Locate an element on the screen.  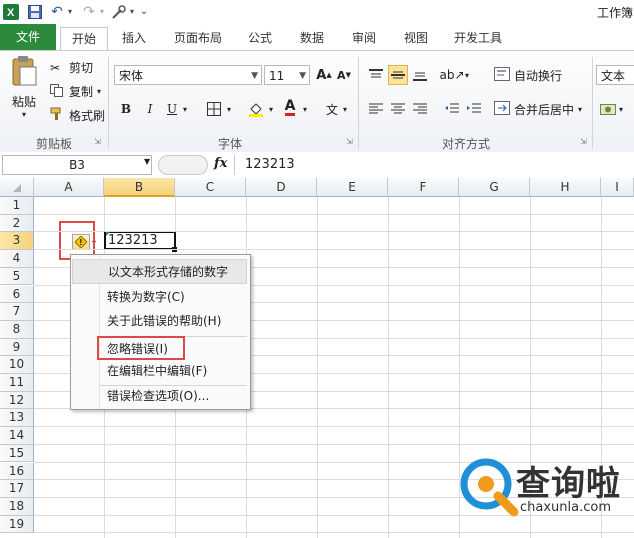
borders-icon is located at coordinates (214, 109).